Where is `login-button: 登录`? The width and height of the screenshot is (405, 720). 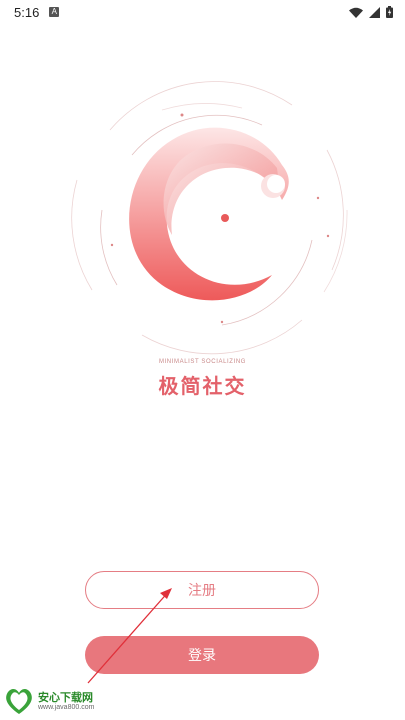 login-button: 登录 is located at coordinates (202, 655).